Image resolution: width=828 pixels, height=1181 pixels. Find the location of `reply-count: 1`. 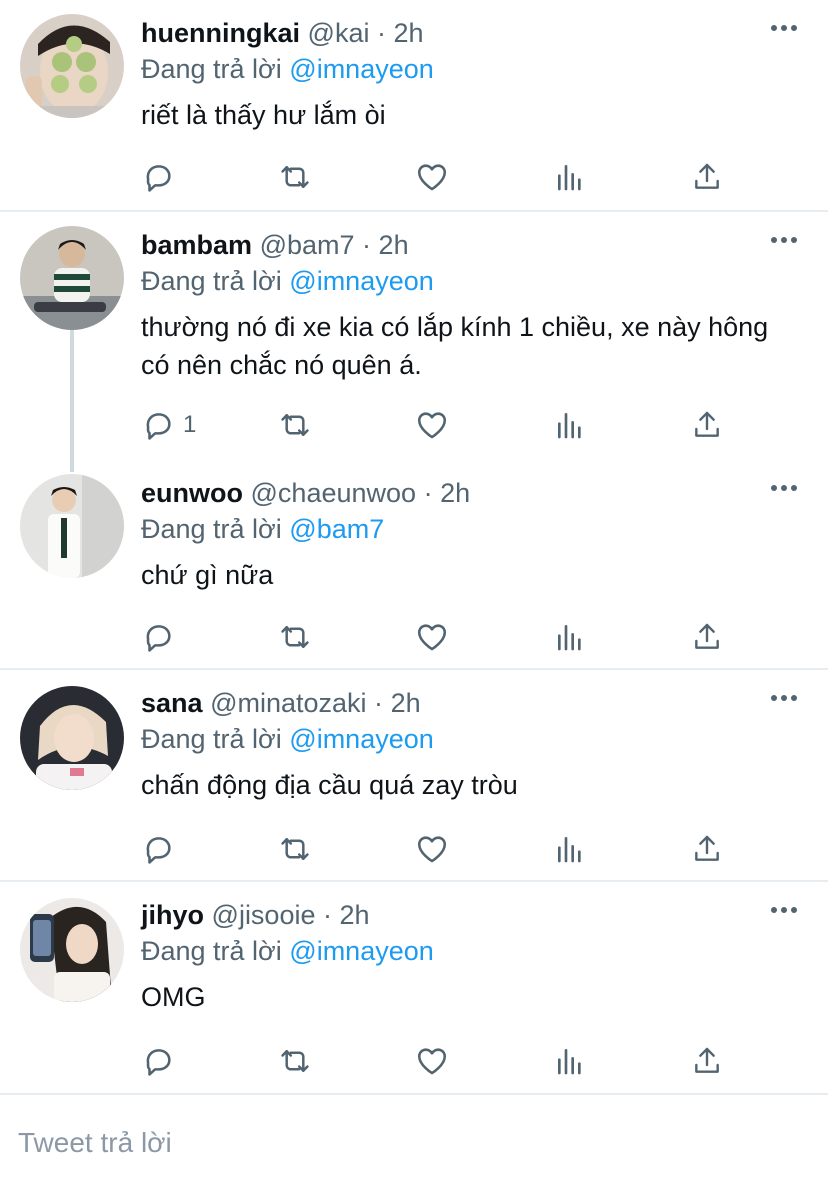

reply-count: 1 is located at coordinates (190, 424).